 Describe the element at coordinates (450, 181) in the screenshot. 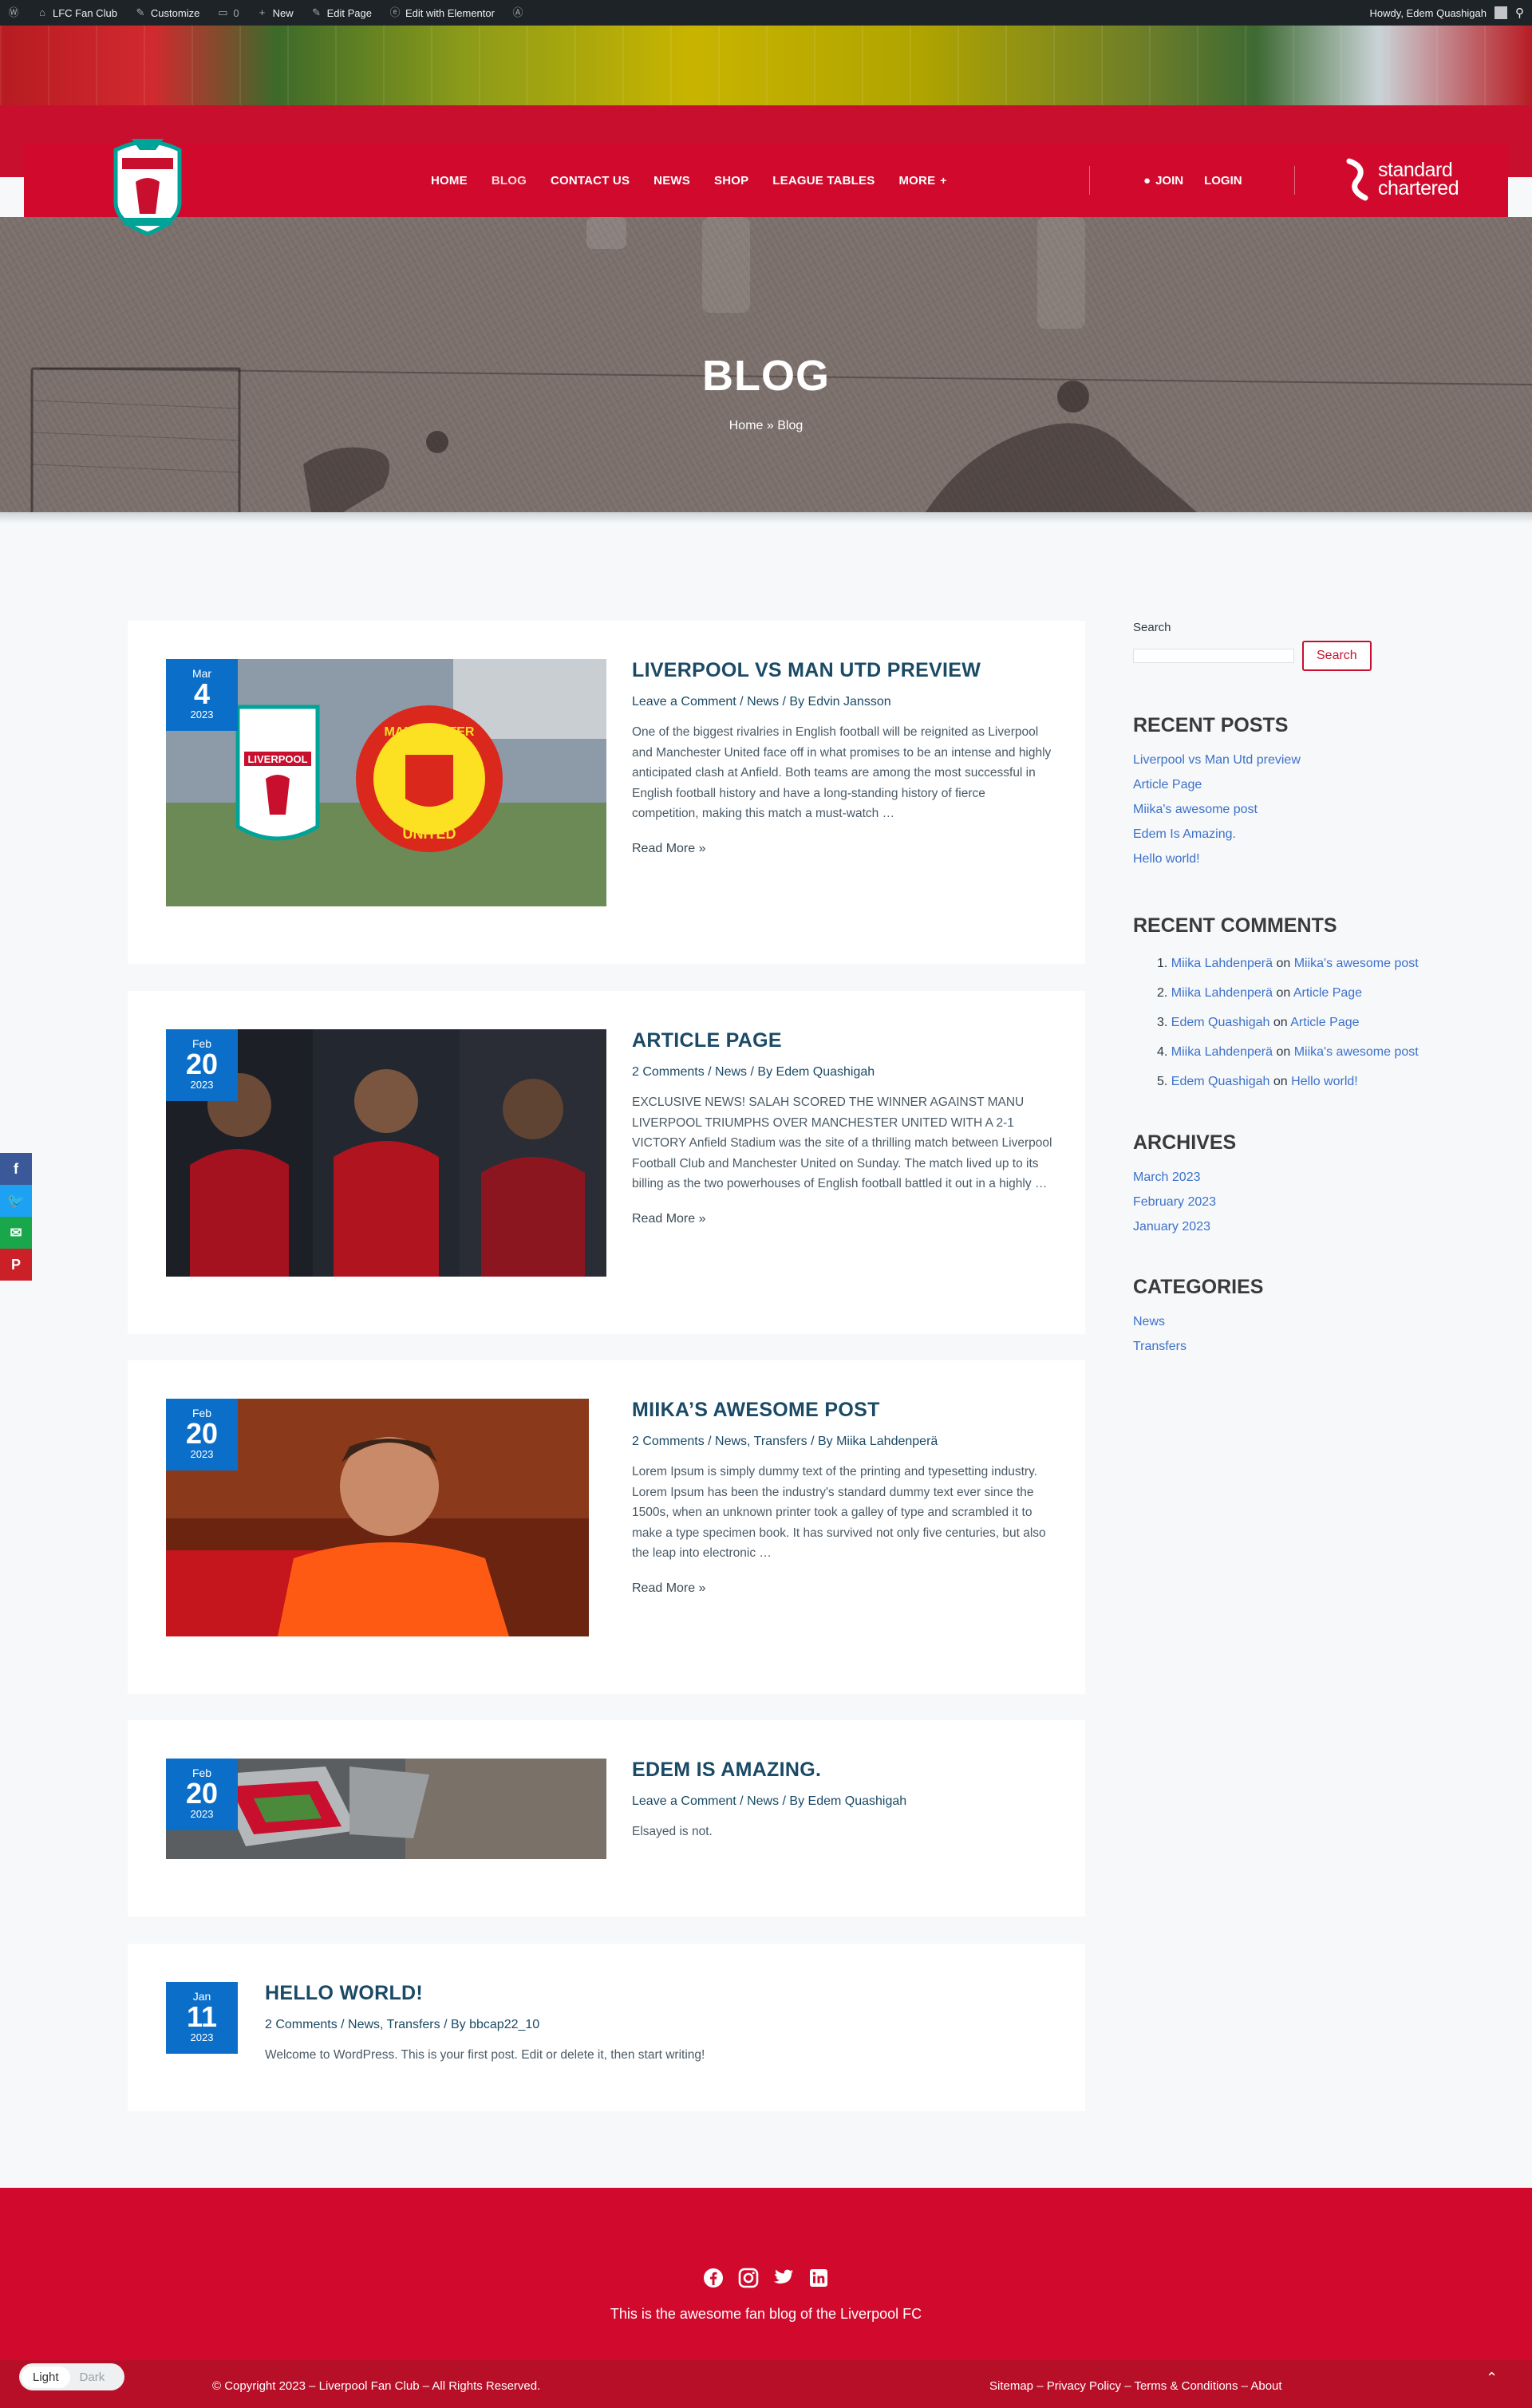

I see `nav-home: HOME` at that location.